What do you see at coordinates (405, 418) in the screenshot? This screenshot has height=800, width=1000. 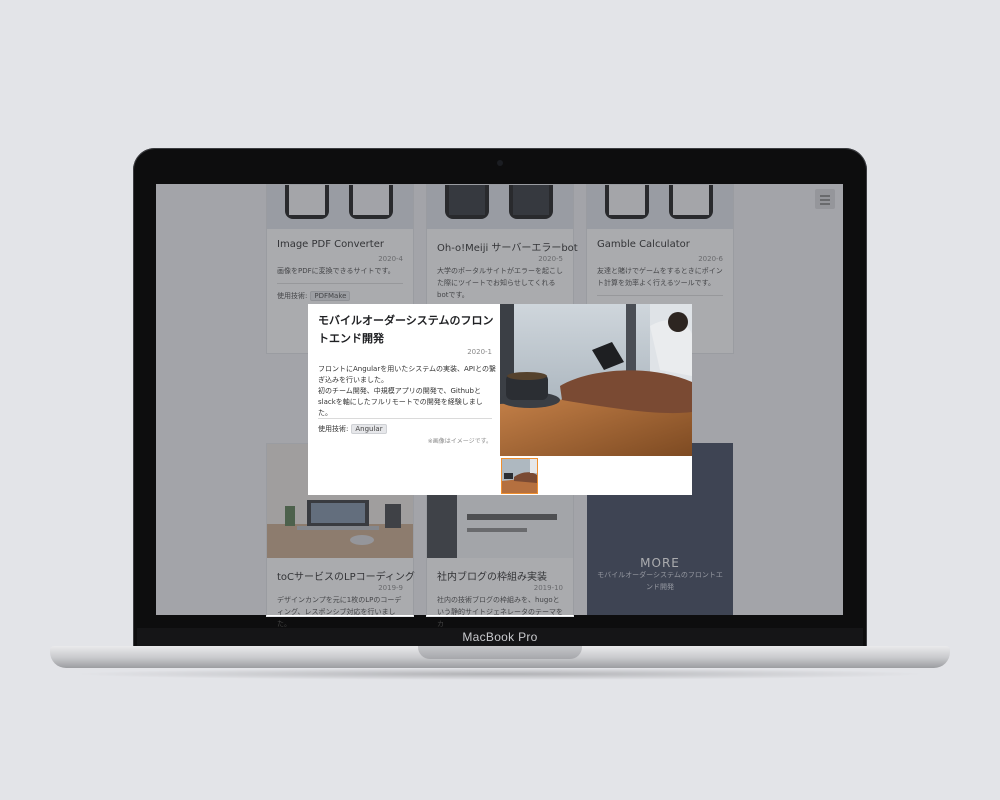 I see `modal-divider` at bounding box center [405, 418].